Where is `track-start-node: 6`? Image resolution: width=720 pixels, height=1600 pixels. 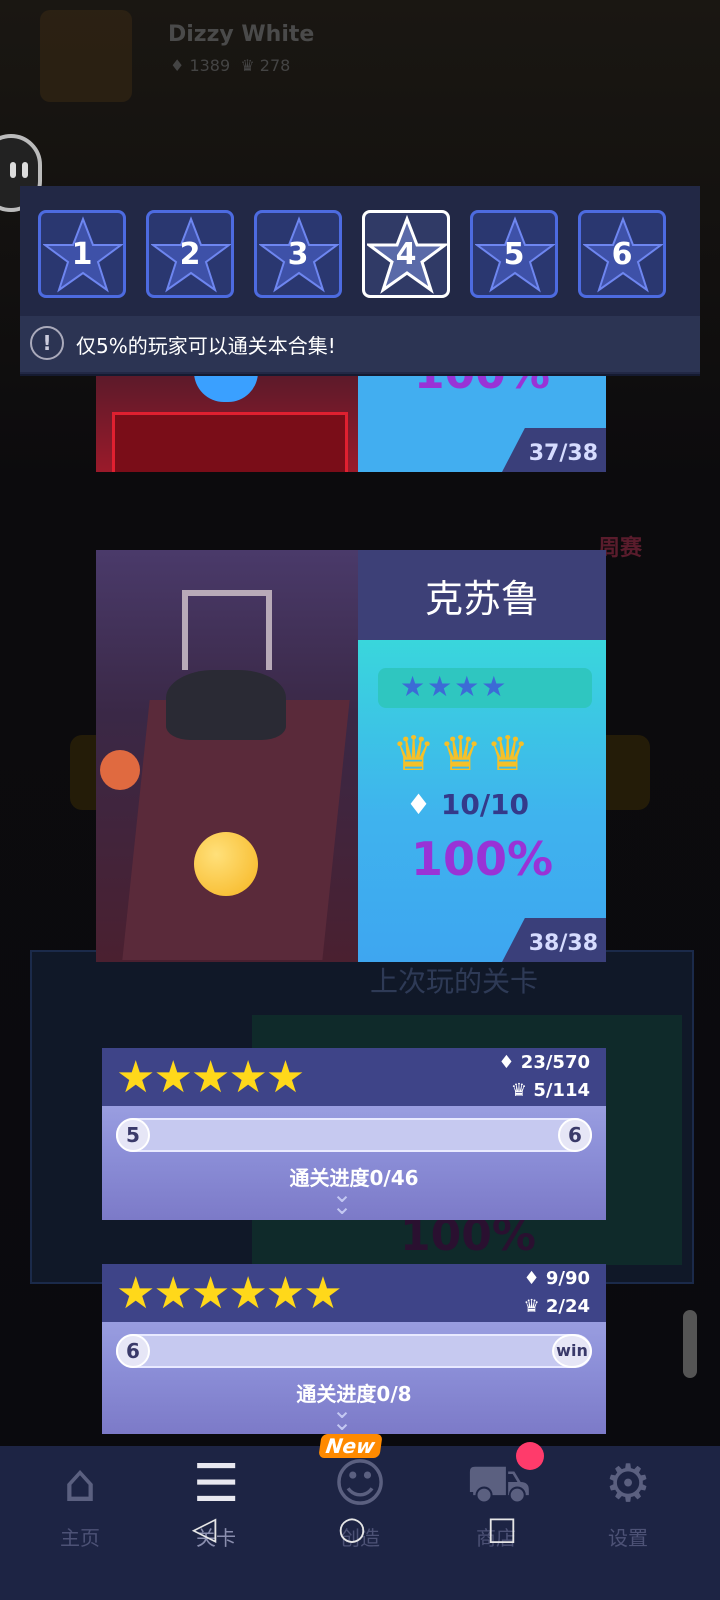
track-start-node: 6 is located at coordinates (133, 1351).